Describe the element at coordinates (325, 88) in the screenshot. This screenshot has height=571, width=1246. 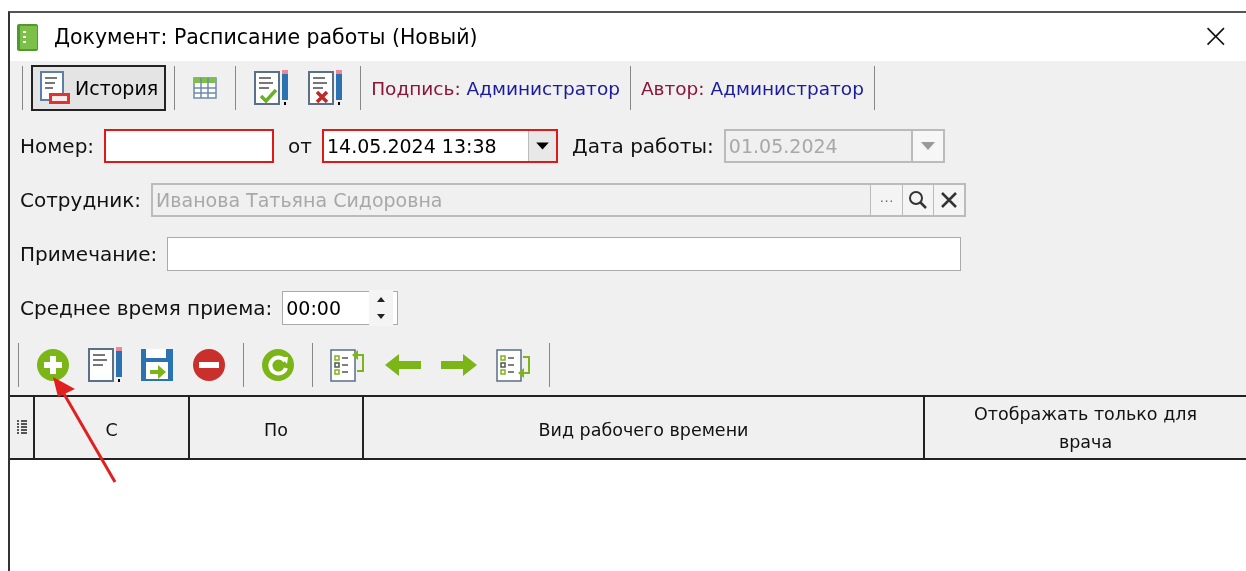
I see `unsign-document-icon` at that location.